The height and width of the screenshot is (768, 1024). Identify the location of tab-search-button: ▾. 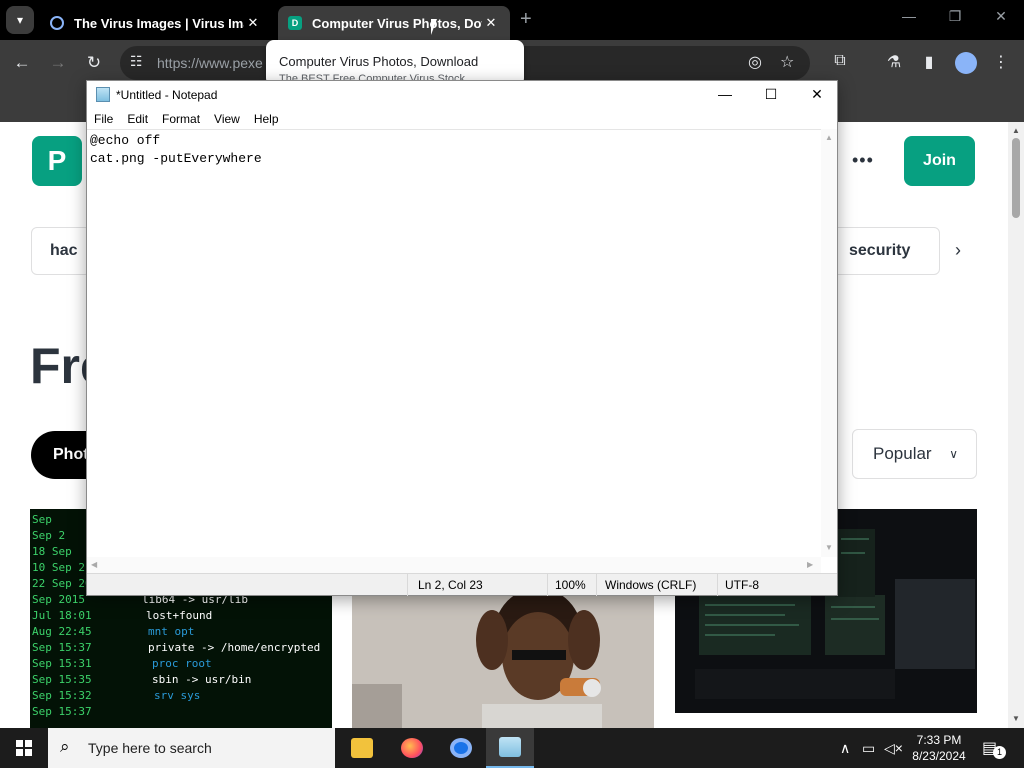
(20, 20).